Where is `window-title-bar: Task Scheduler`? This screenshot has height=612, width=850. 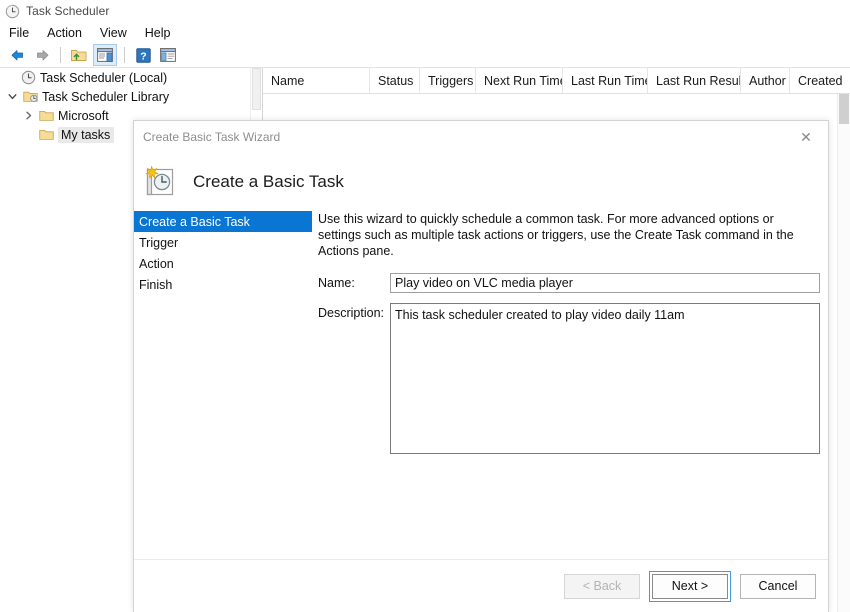
window-title-bar: Task Scheduler is located at coordinates (425, 11).